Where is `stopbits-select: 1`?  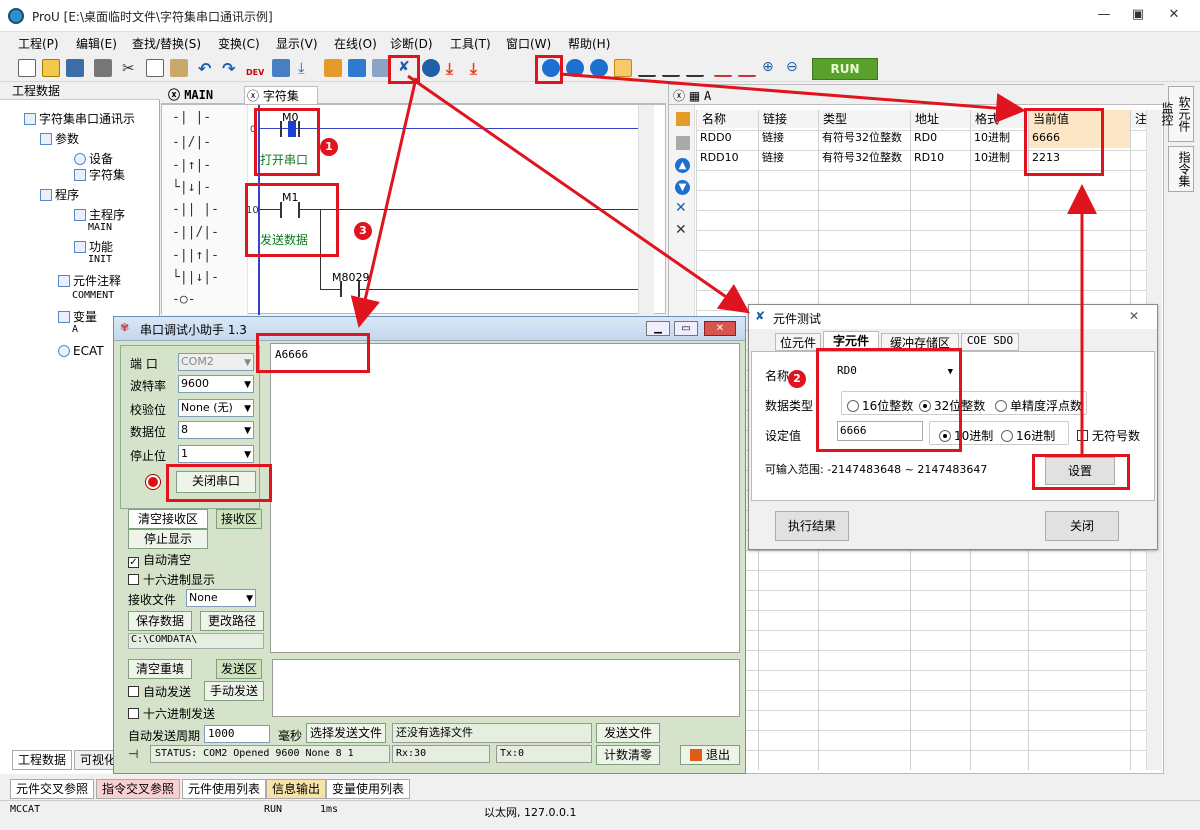
stopbits-select: 1 is located at coordinates (216, 454).